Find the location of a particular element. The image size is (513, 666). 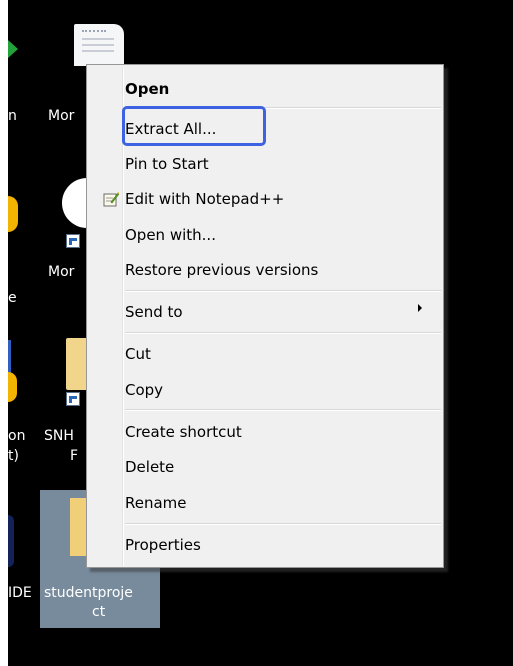

folder-icon is located at coordinates (77, 364).